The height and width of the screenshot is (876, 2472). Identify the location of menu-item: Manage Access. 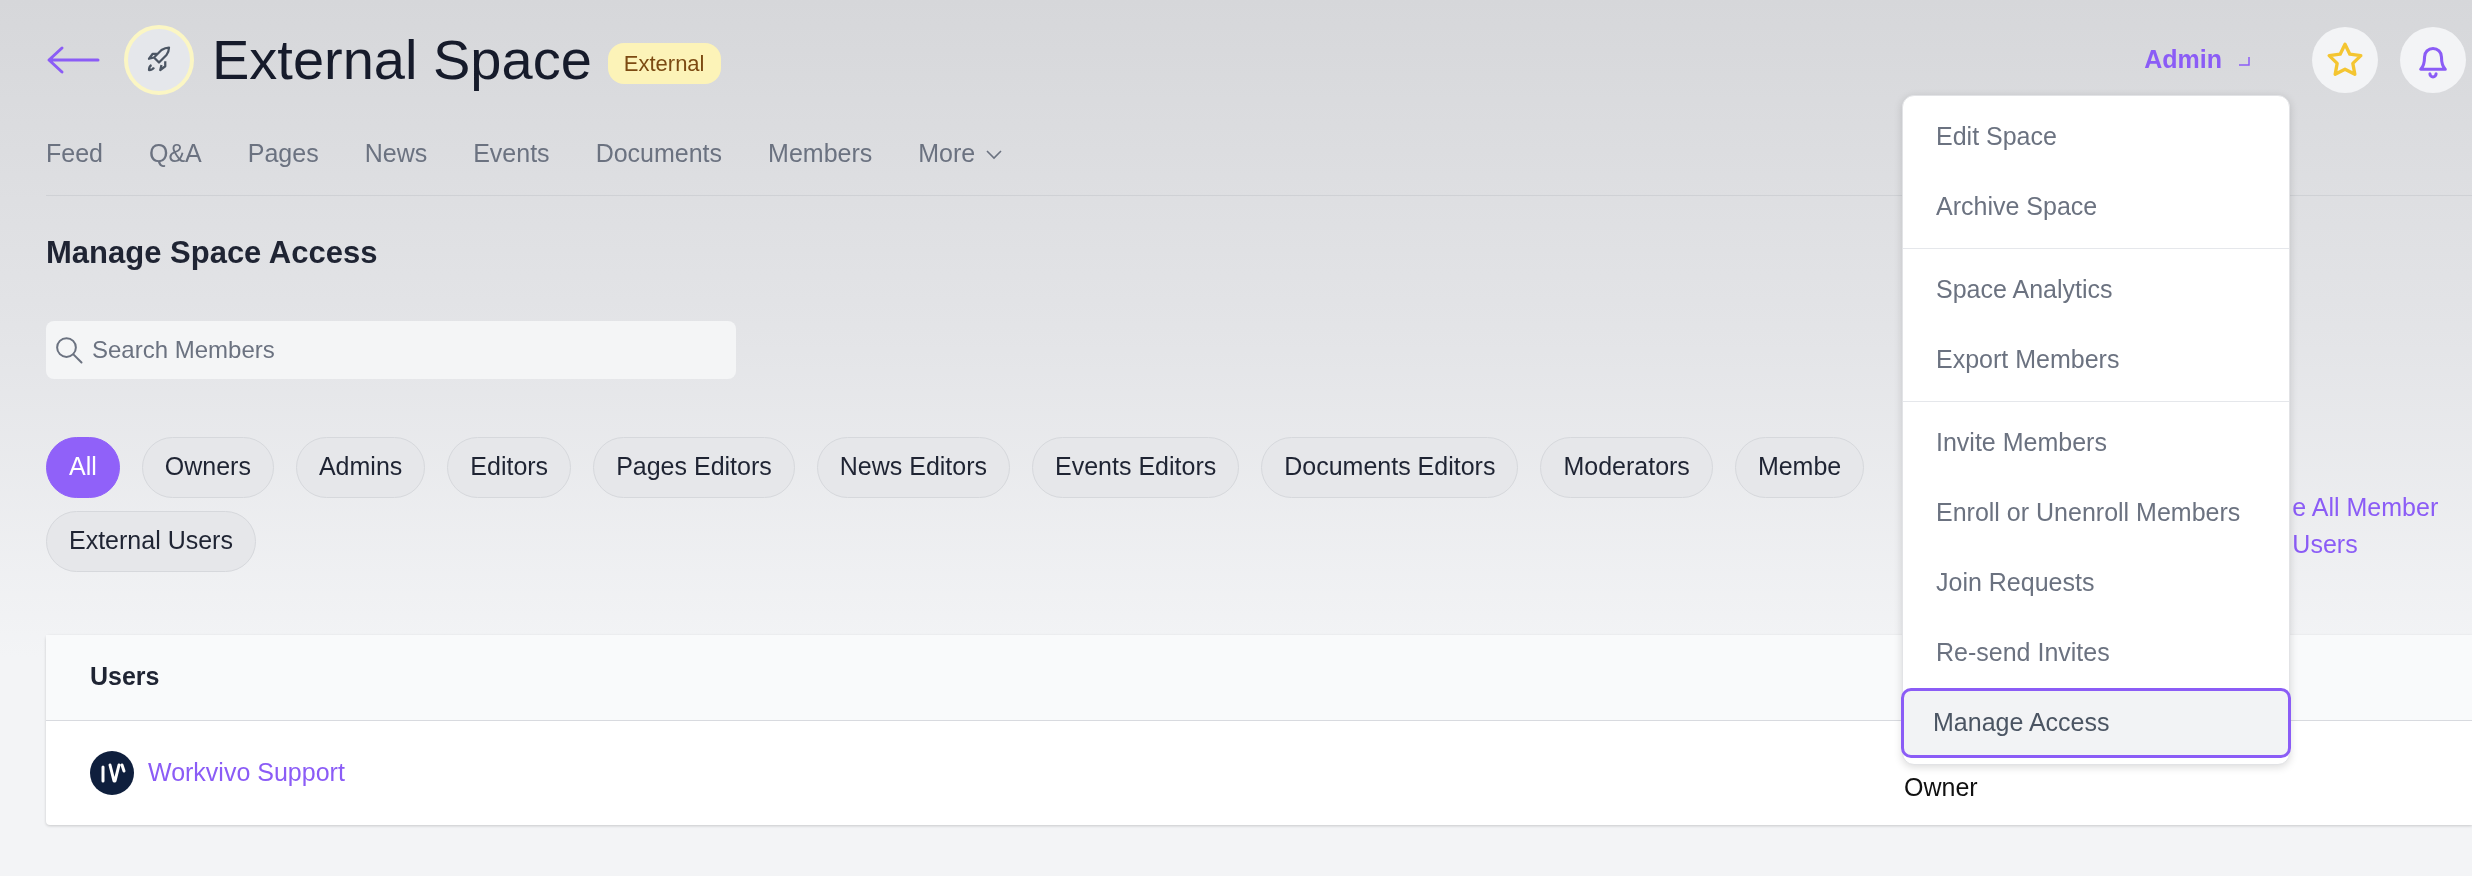
(2096, 723).